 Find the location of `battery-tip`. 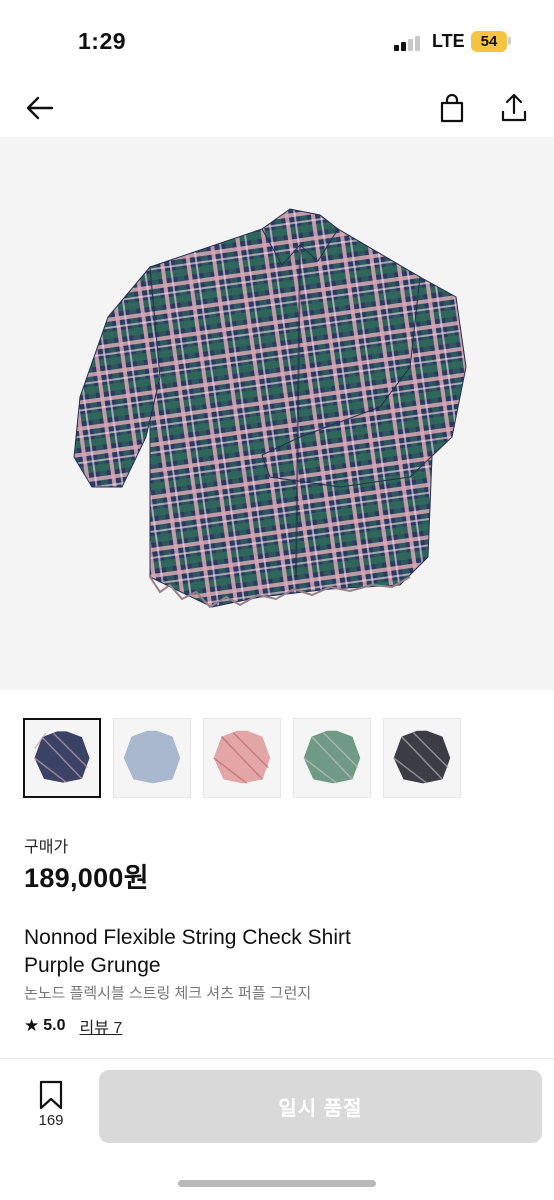

battery-tip is located at coordinates (509, 41).